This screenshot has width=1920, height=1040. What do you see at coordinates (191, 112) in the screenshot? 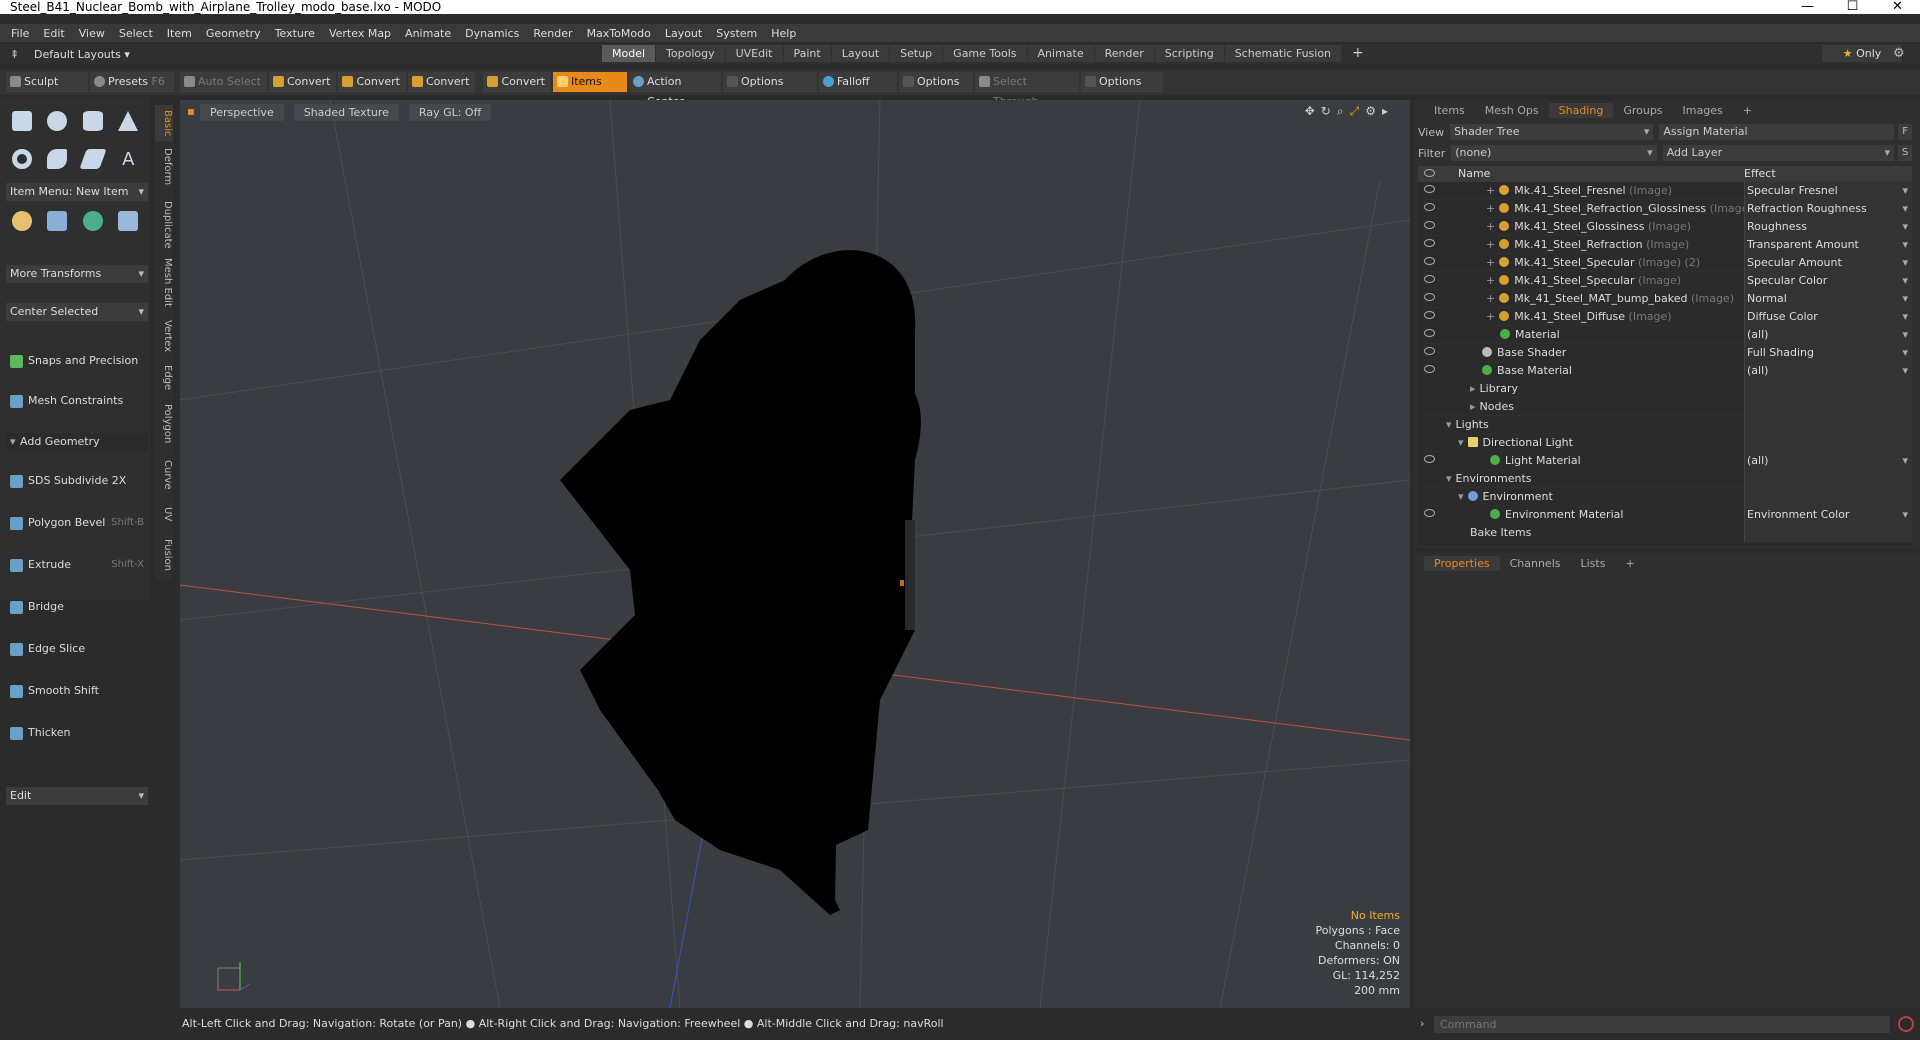
I see `viewport-menu-dot` at bounding box center [191, 112].